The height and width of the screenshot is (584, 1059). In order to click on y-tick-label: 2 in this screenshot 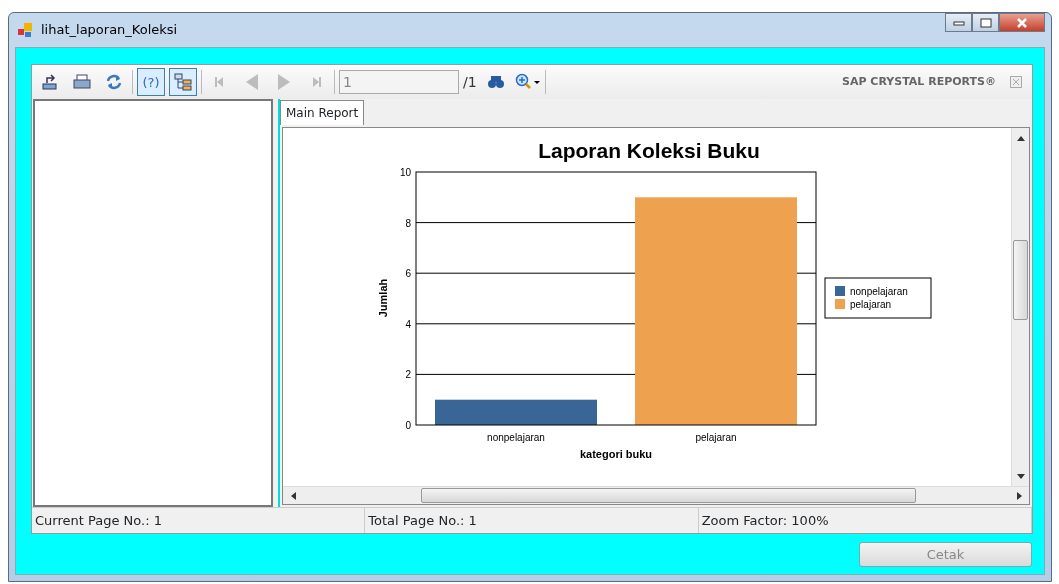, I will do `click(408, 375)`.